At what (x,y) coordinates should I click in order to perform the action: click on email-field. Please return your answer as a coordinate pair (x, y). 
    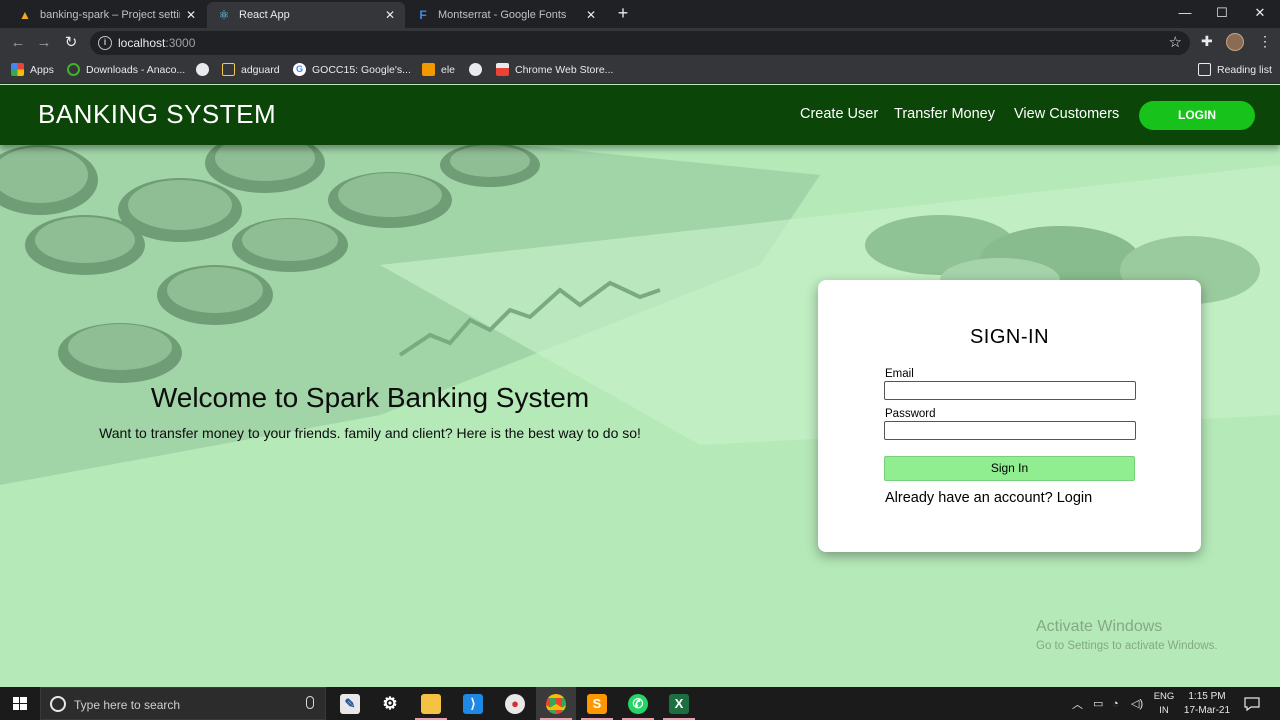
    Looking at the image, I should click on (1010, 390).